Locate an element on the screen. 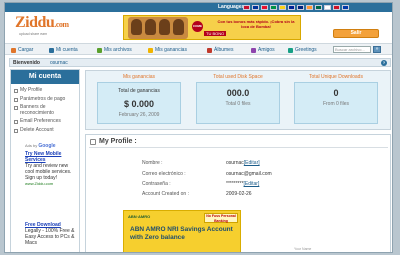  nav-item: Amigos is located at coordinates (263, 50).